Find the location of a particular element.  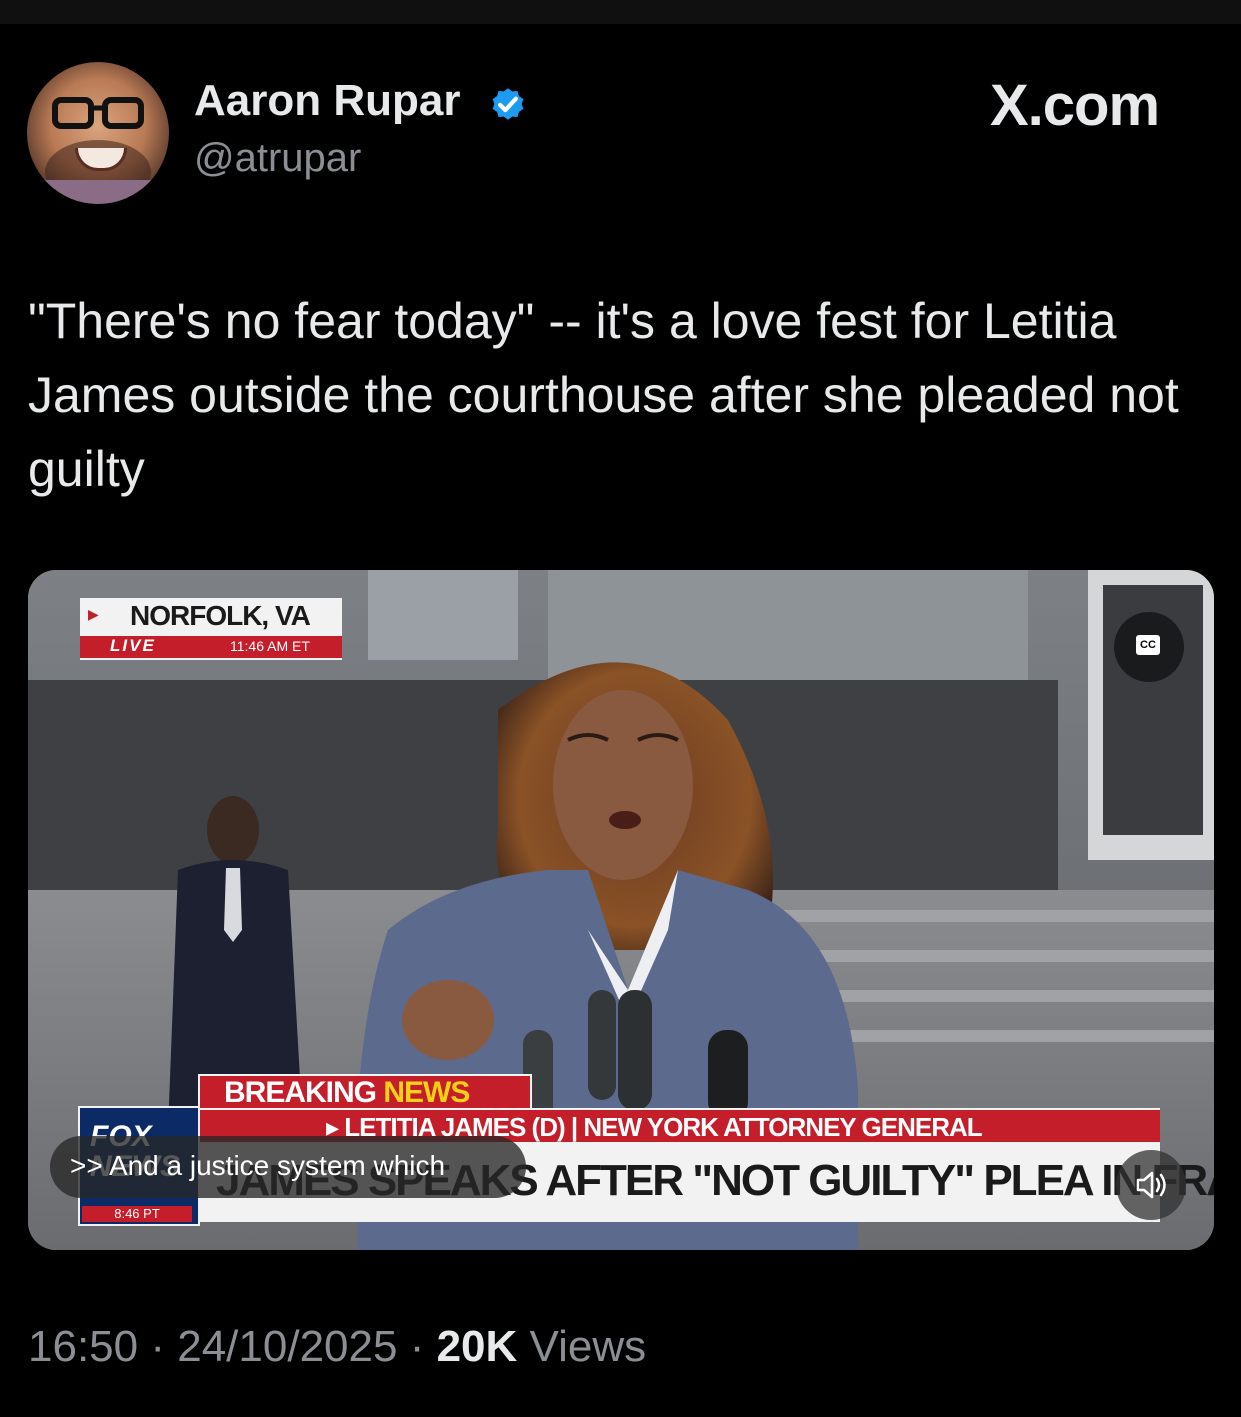

live-time: 11:46 AM ET is located at coordinates (270, 646).